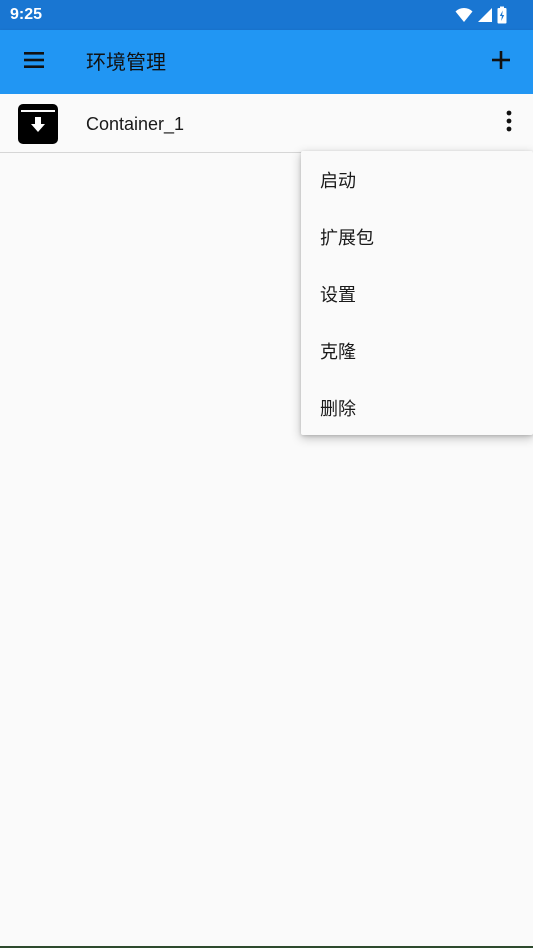 This screenshot has width=533, height=948. I want to click on more-vert-icon, so click(509, 123).